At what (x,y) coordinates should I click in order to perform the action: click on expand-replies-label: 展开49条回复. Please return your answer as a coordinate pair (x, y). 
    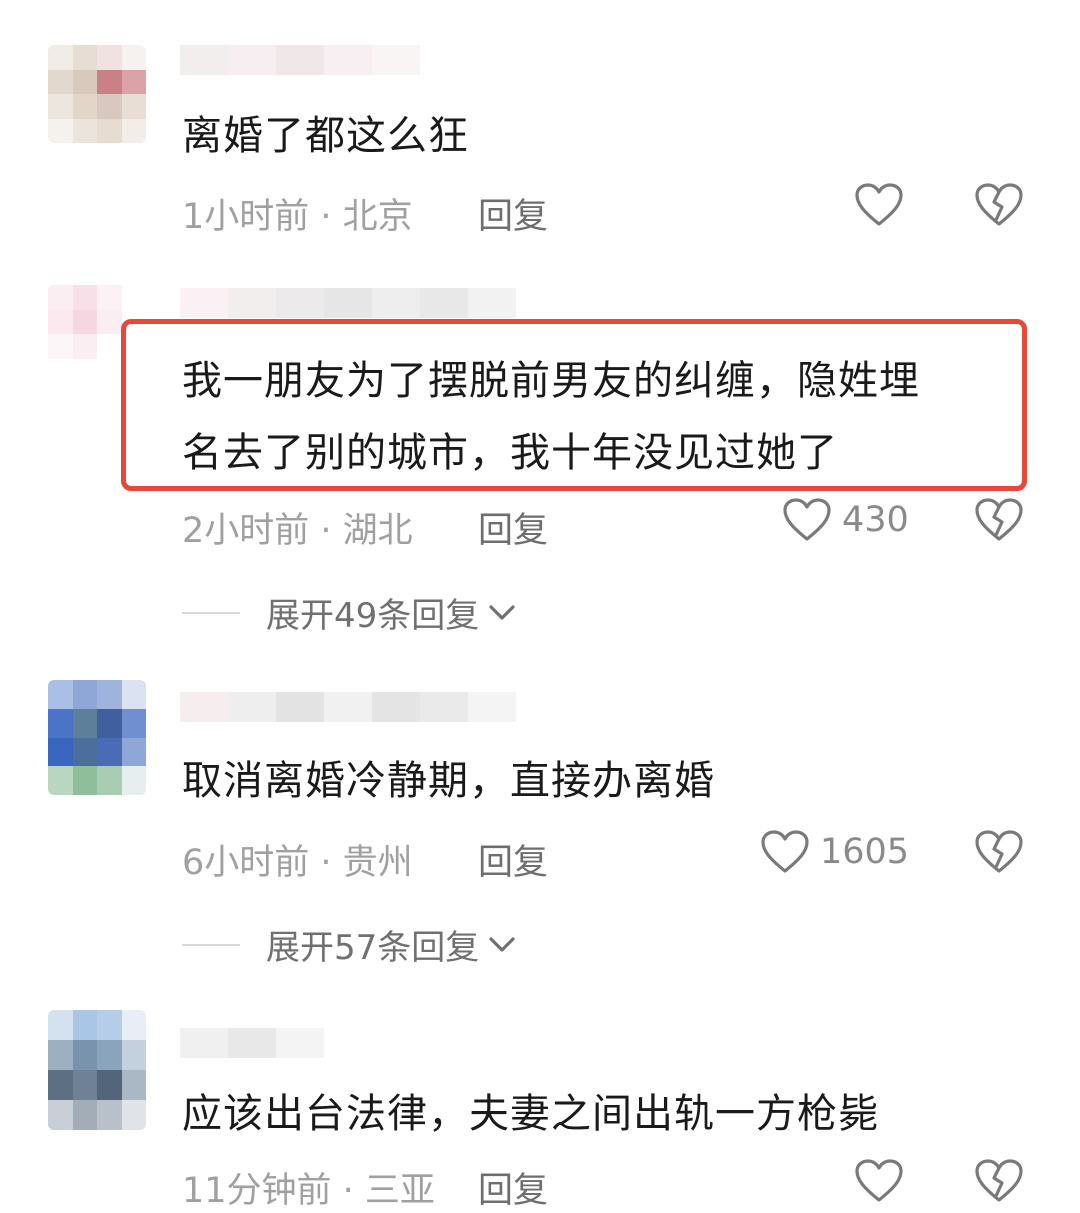
    Looking at the image, I should click on (373, 616).